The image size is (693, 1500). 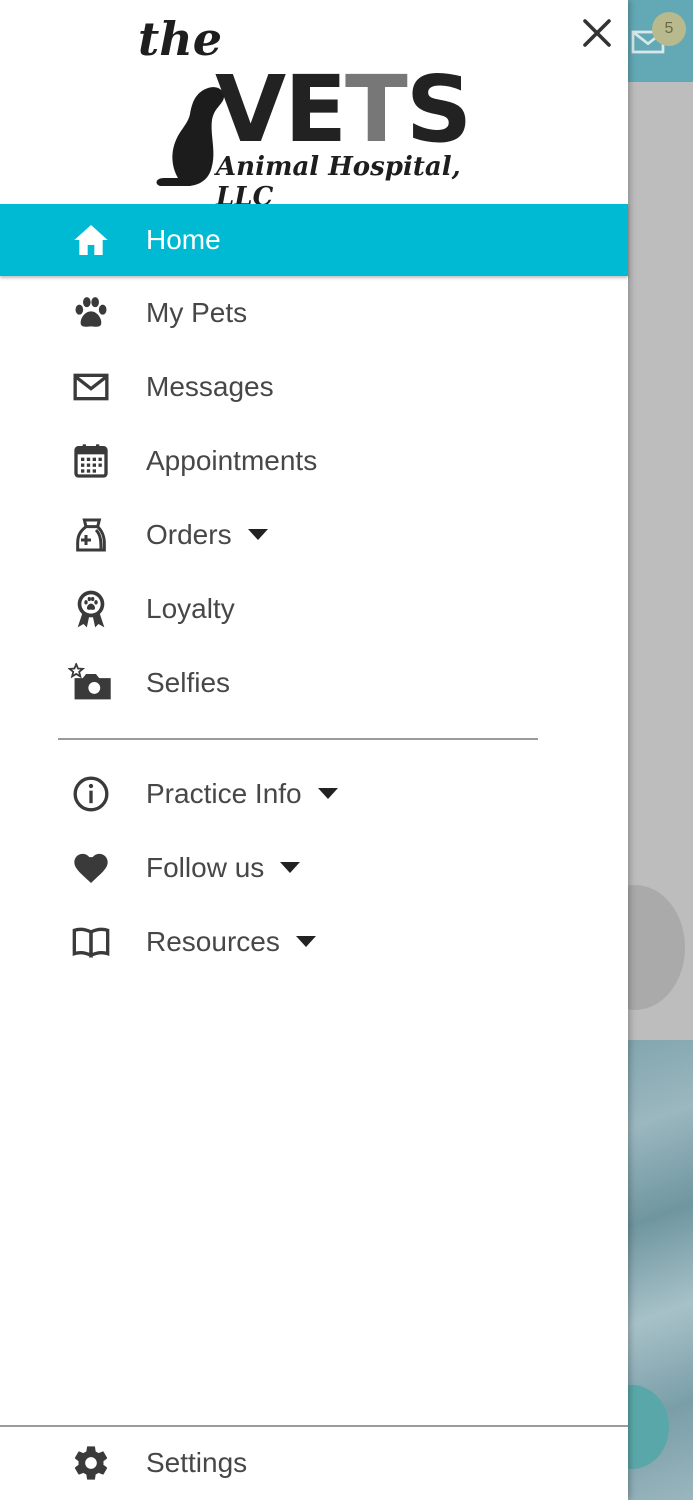 I want to click on menu-item-selfies: Selfies, so click(x=314, y=683).